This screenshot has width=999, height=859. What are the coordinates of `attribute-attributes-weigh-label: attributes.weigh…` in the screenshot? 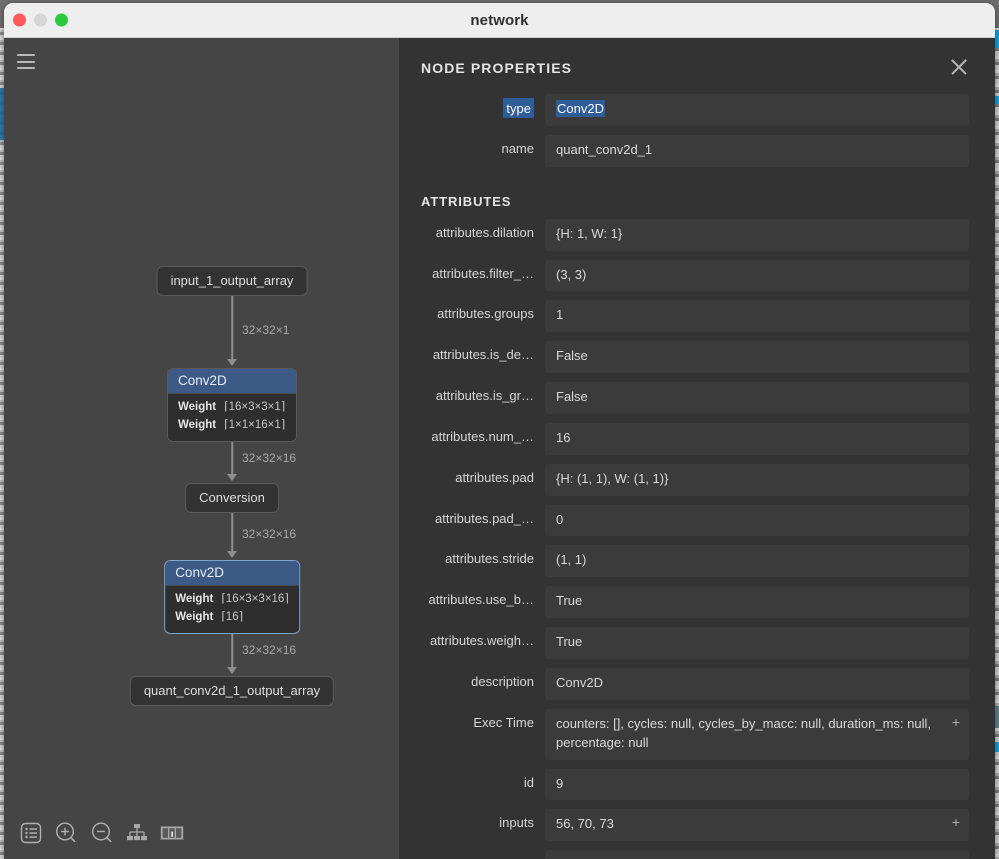 It's located at (481, 641).